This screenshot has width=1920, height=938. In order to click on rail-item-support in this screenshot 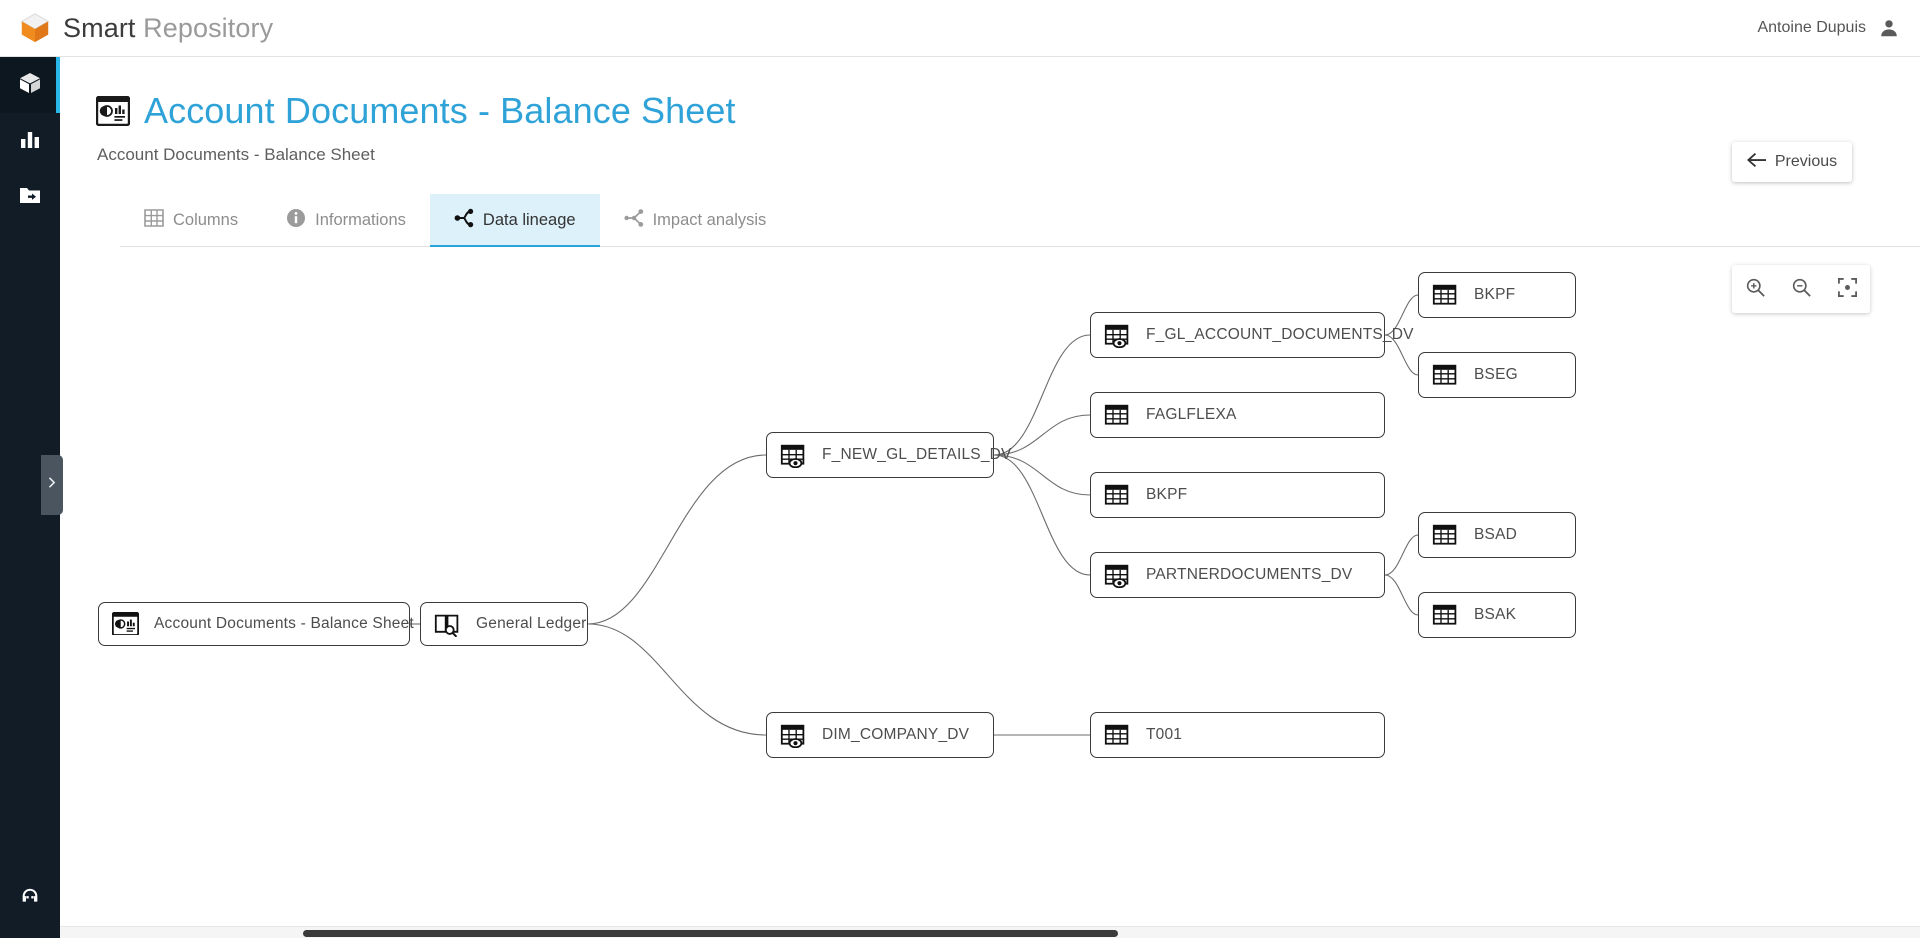, I will do `click(30, 899)`.